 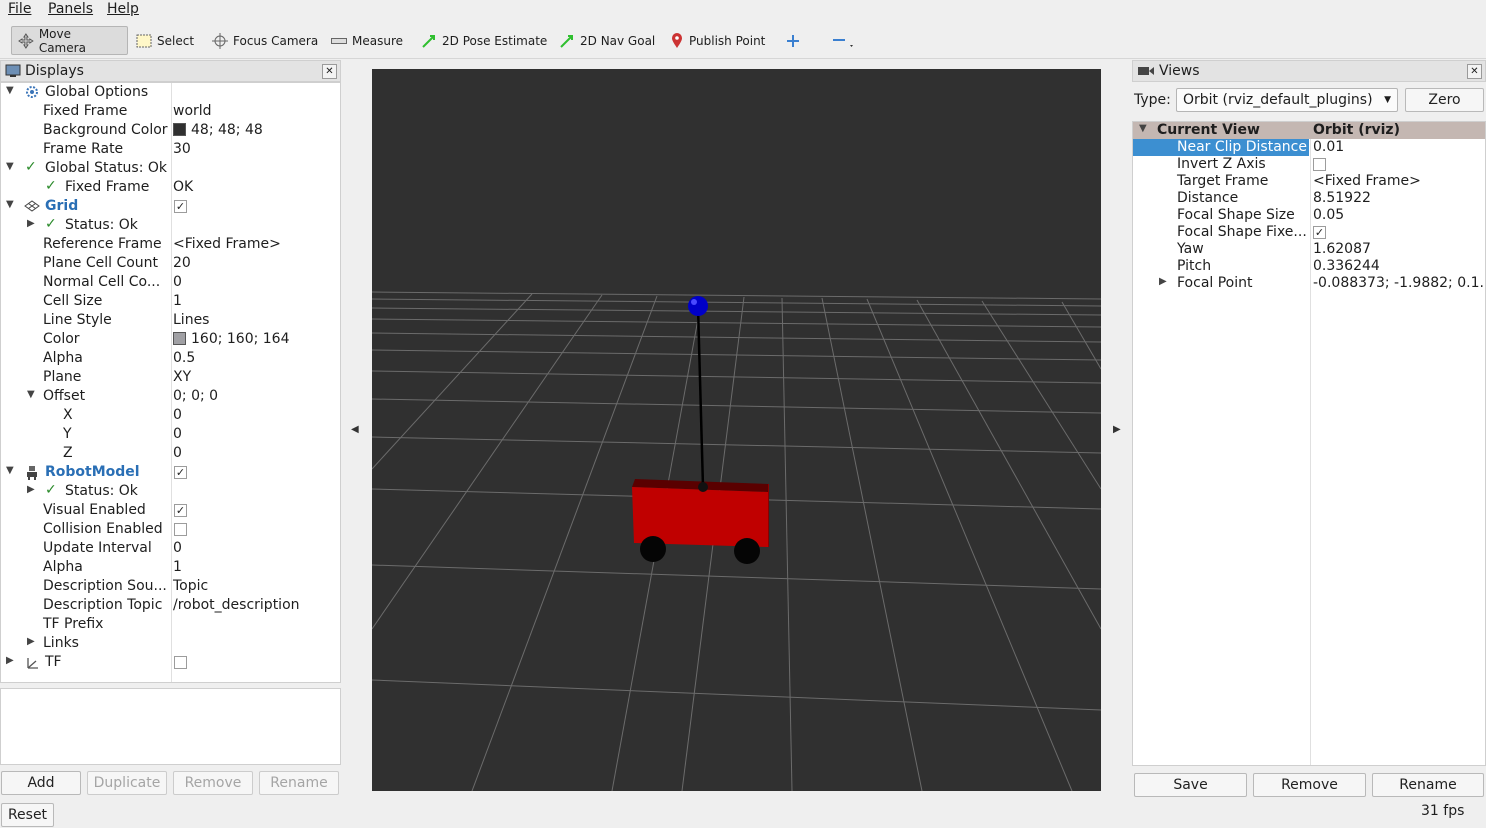 What do you see at coordinates (1309, 249) in the screenshot?
I see `tree-row-yaw: Yaw 1.62087` at bounding box center [1309, 249].